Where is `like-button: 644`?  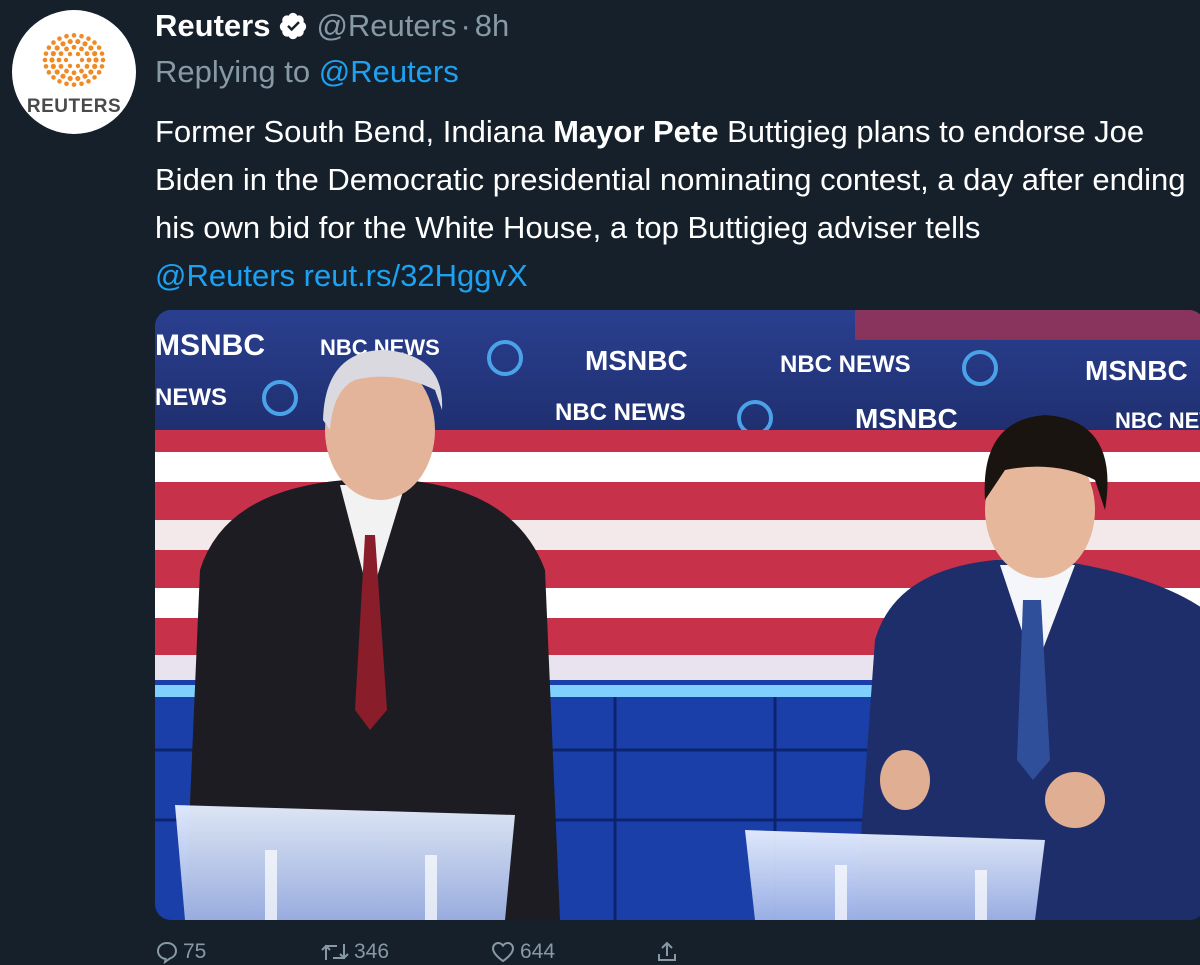 like-button: 644 is located at coordinates (572, 950).